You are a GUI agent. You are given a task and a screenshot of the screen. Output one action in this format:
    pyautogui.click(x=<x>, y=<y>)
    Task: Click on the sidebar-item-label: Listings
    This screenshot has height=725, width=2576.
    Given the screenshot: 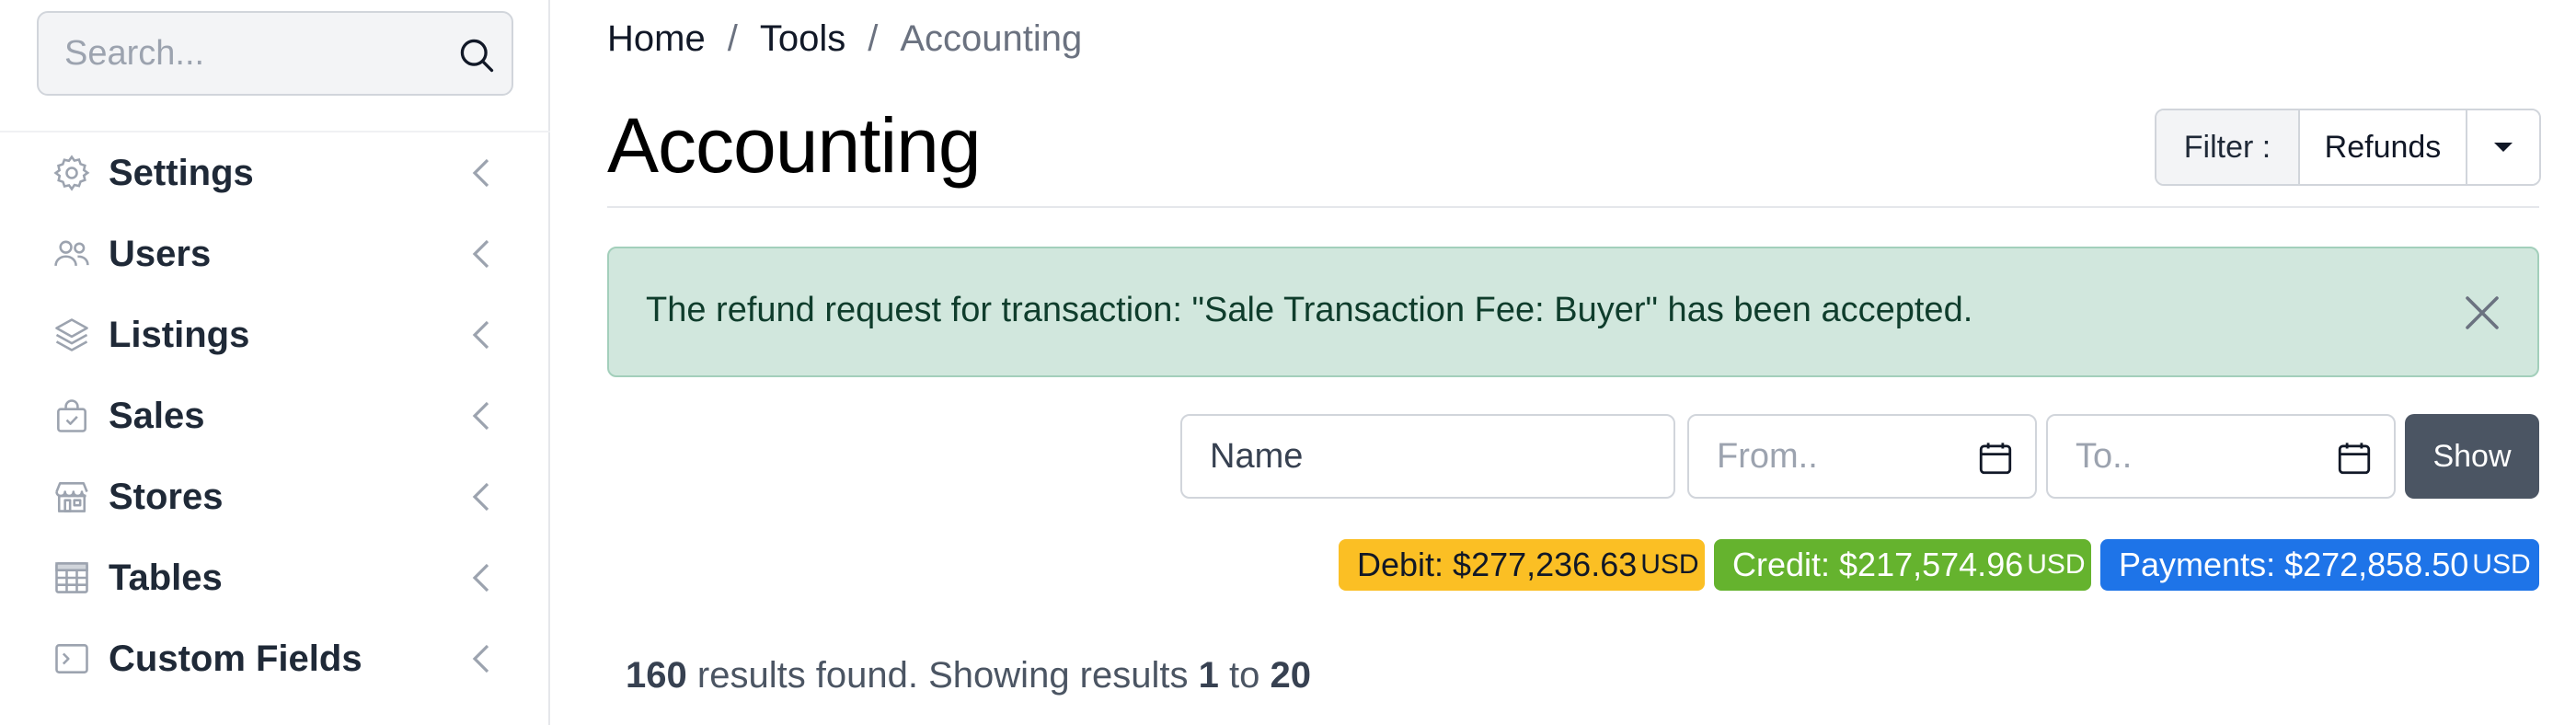 What is the action you would take?
    pyautogui.click(x=179, y=334)
    